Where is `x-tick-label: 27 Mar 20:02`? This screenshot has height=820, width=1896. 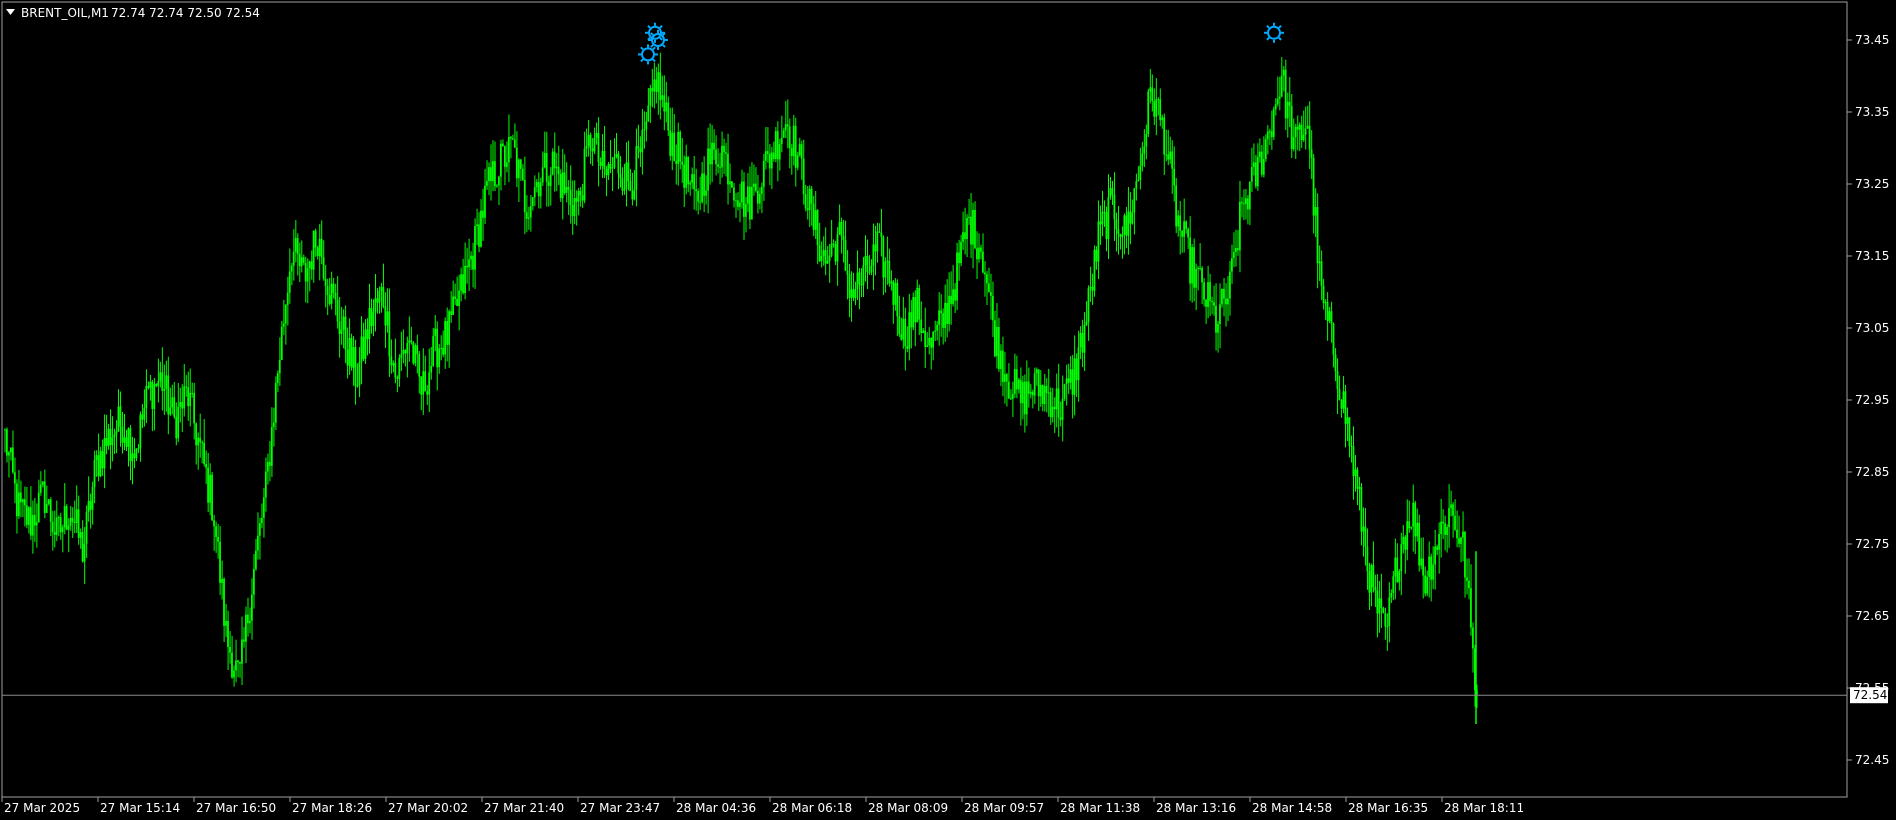
x-tick-label: 27 Mar 20:02 is located at coordinates (428, 808).